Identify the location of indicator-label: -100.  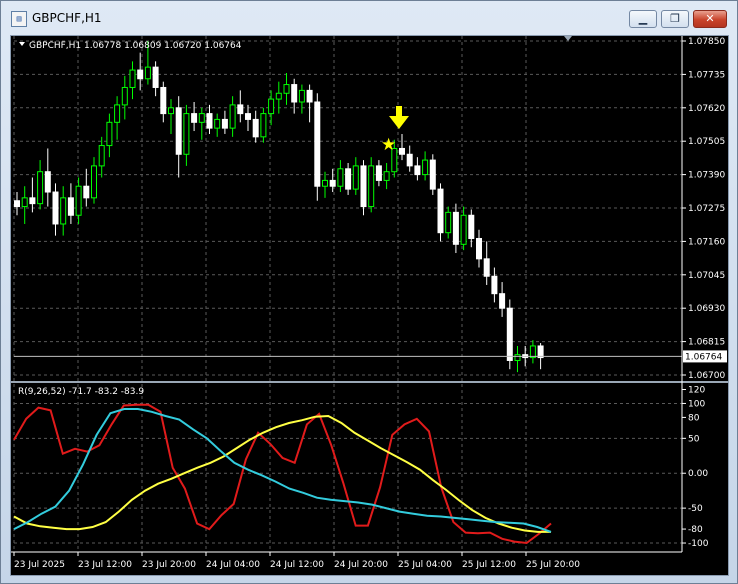
(698, 544).